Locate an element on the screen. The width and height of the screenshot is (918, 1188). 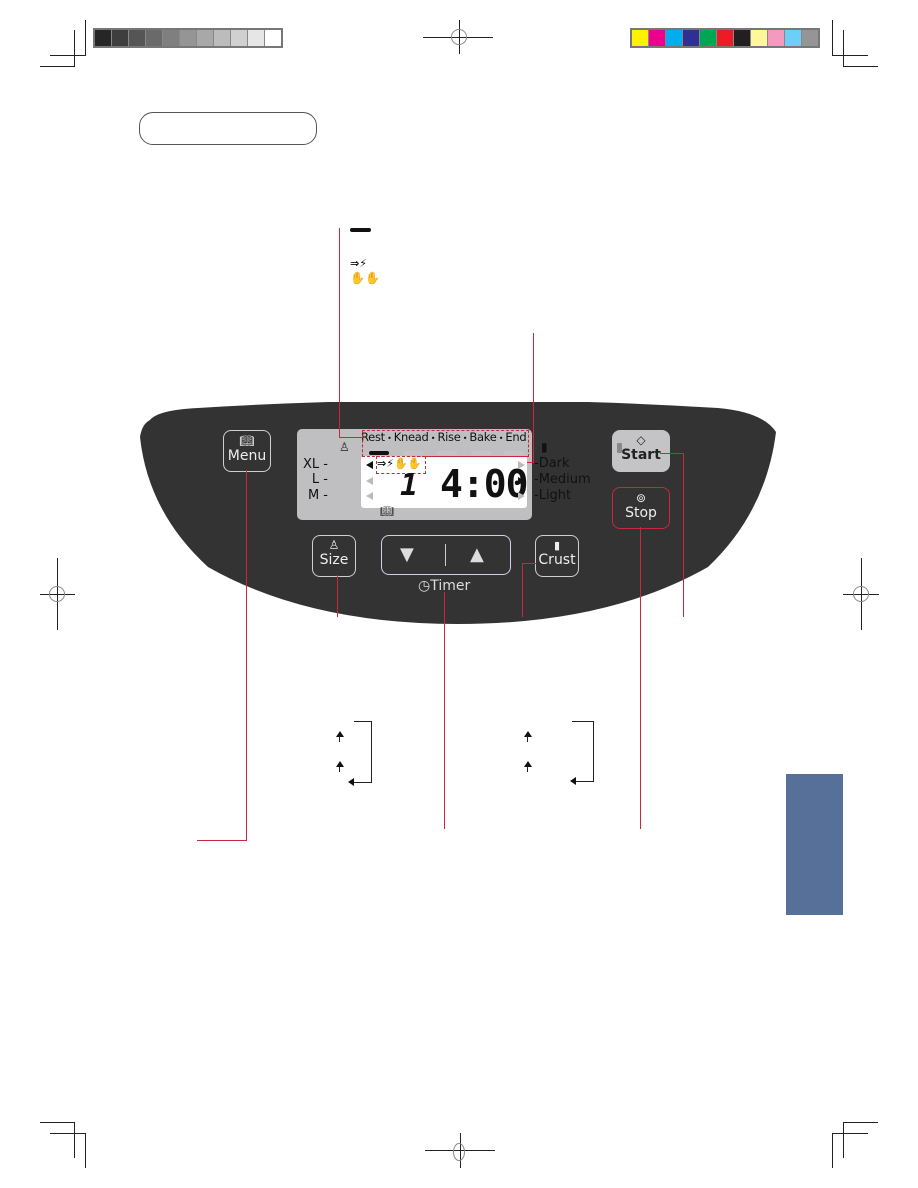
start-button: ◇ Start is located at coordinates (641, 451).